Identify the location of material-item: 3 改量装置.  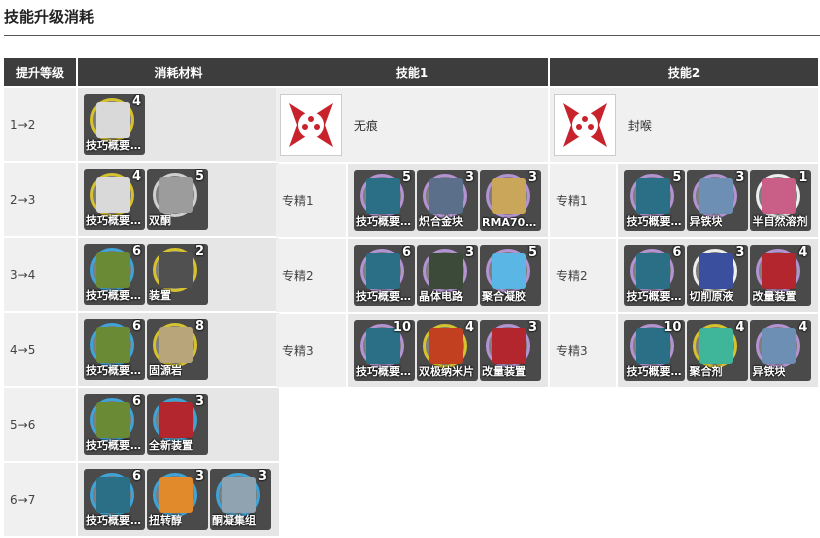
(510, 350).